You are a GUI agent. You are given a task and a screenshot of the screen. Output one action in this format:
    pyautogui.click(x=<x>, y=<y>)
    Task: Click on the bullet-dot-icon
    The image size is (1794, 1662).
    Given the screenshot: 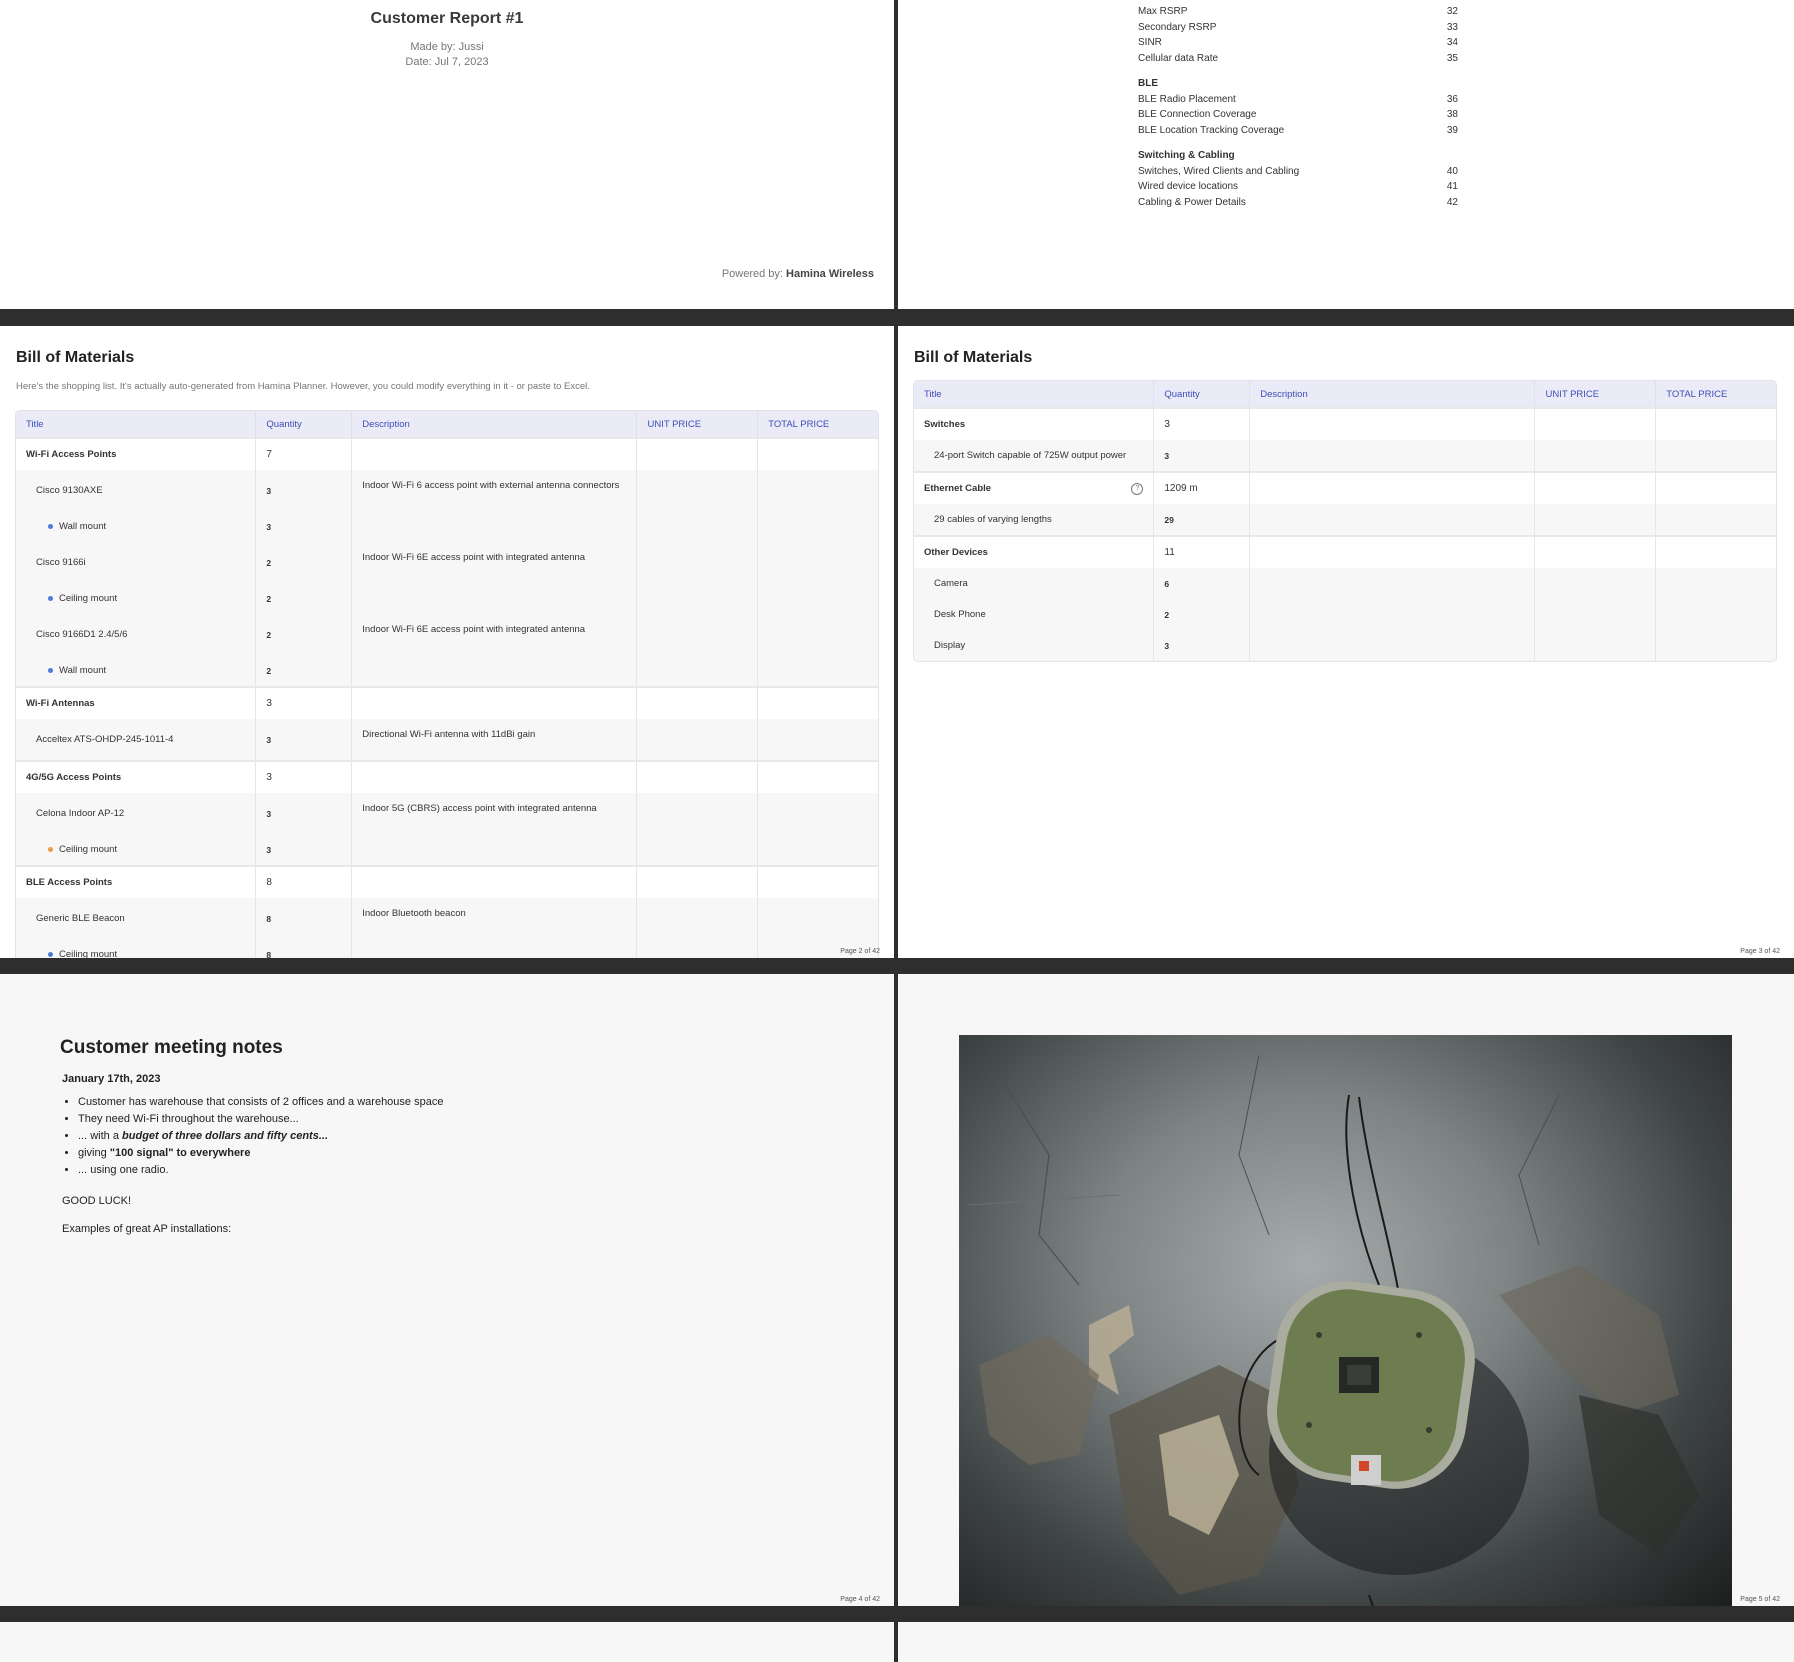 What is the action you would take?
    pyautogui.click(x=50, y=670)
    